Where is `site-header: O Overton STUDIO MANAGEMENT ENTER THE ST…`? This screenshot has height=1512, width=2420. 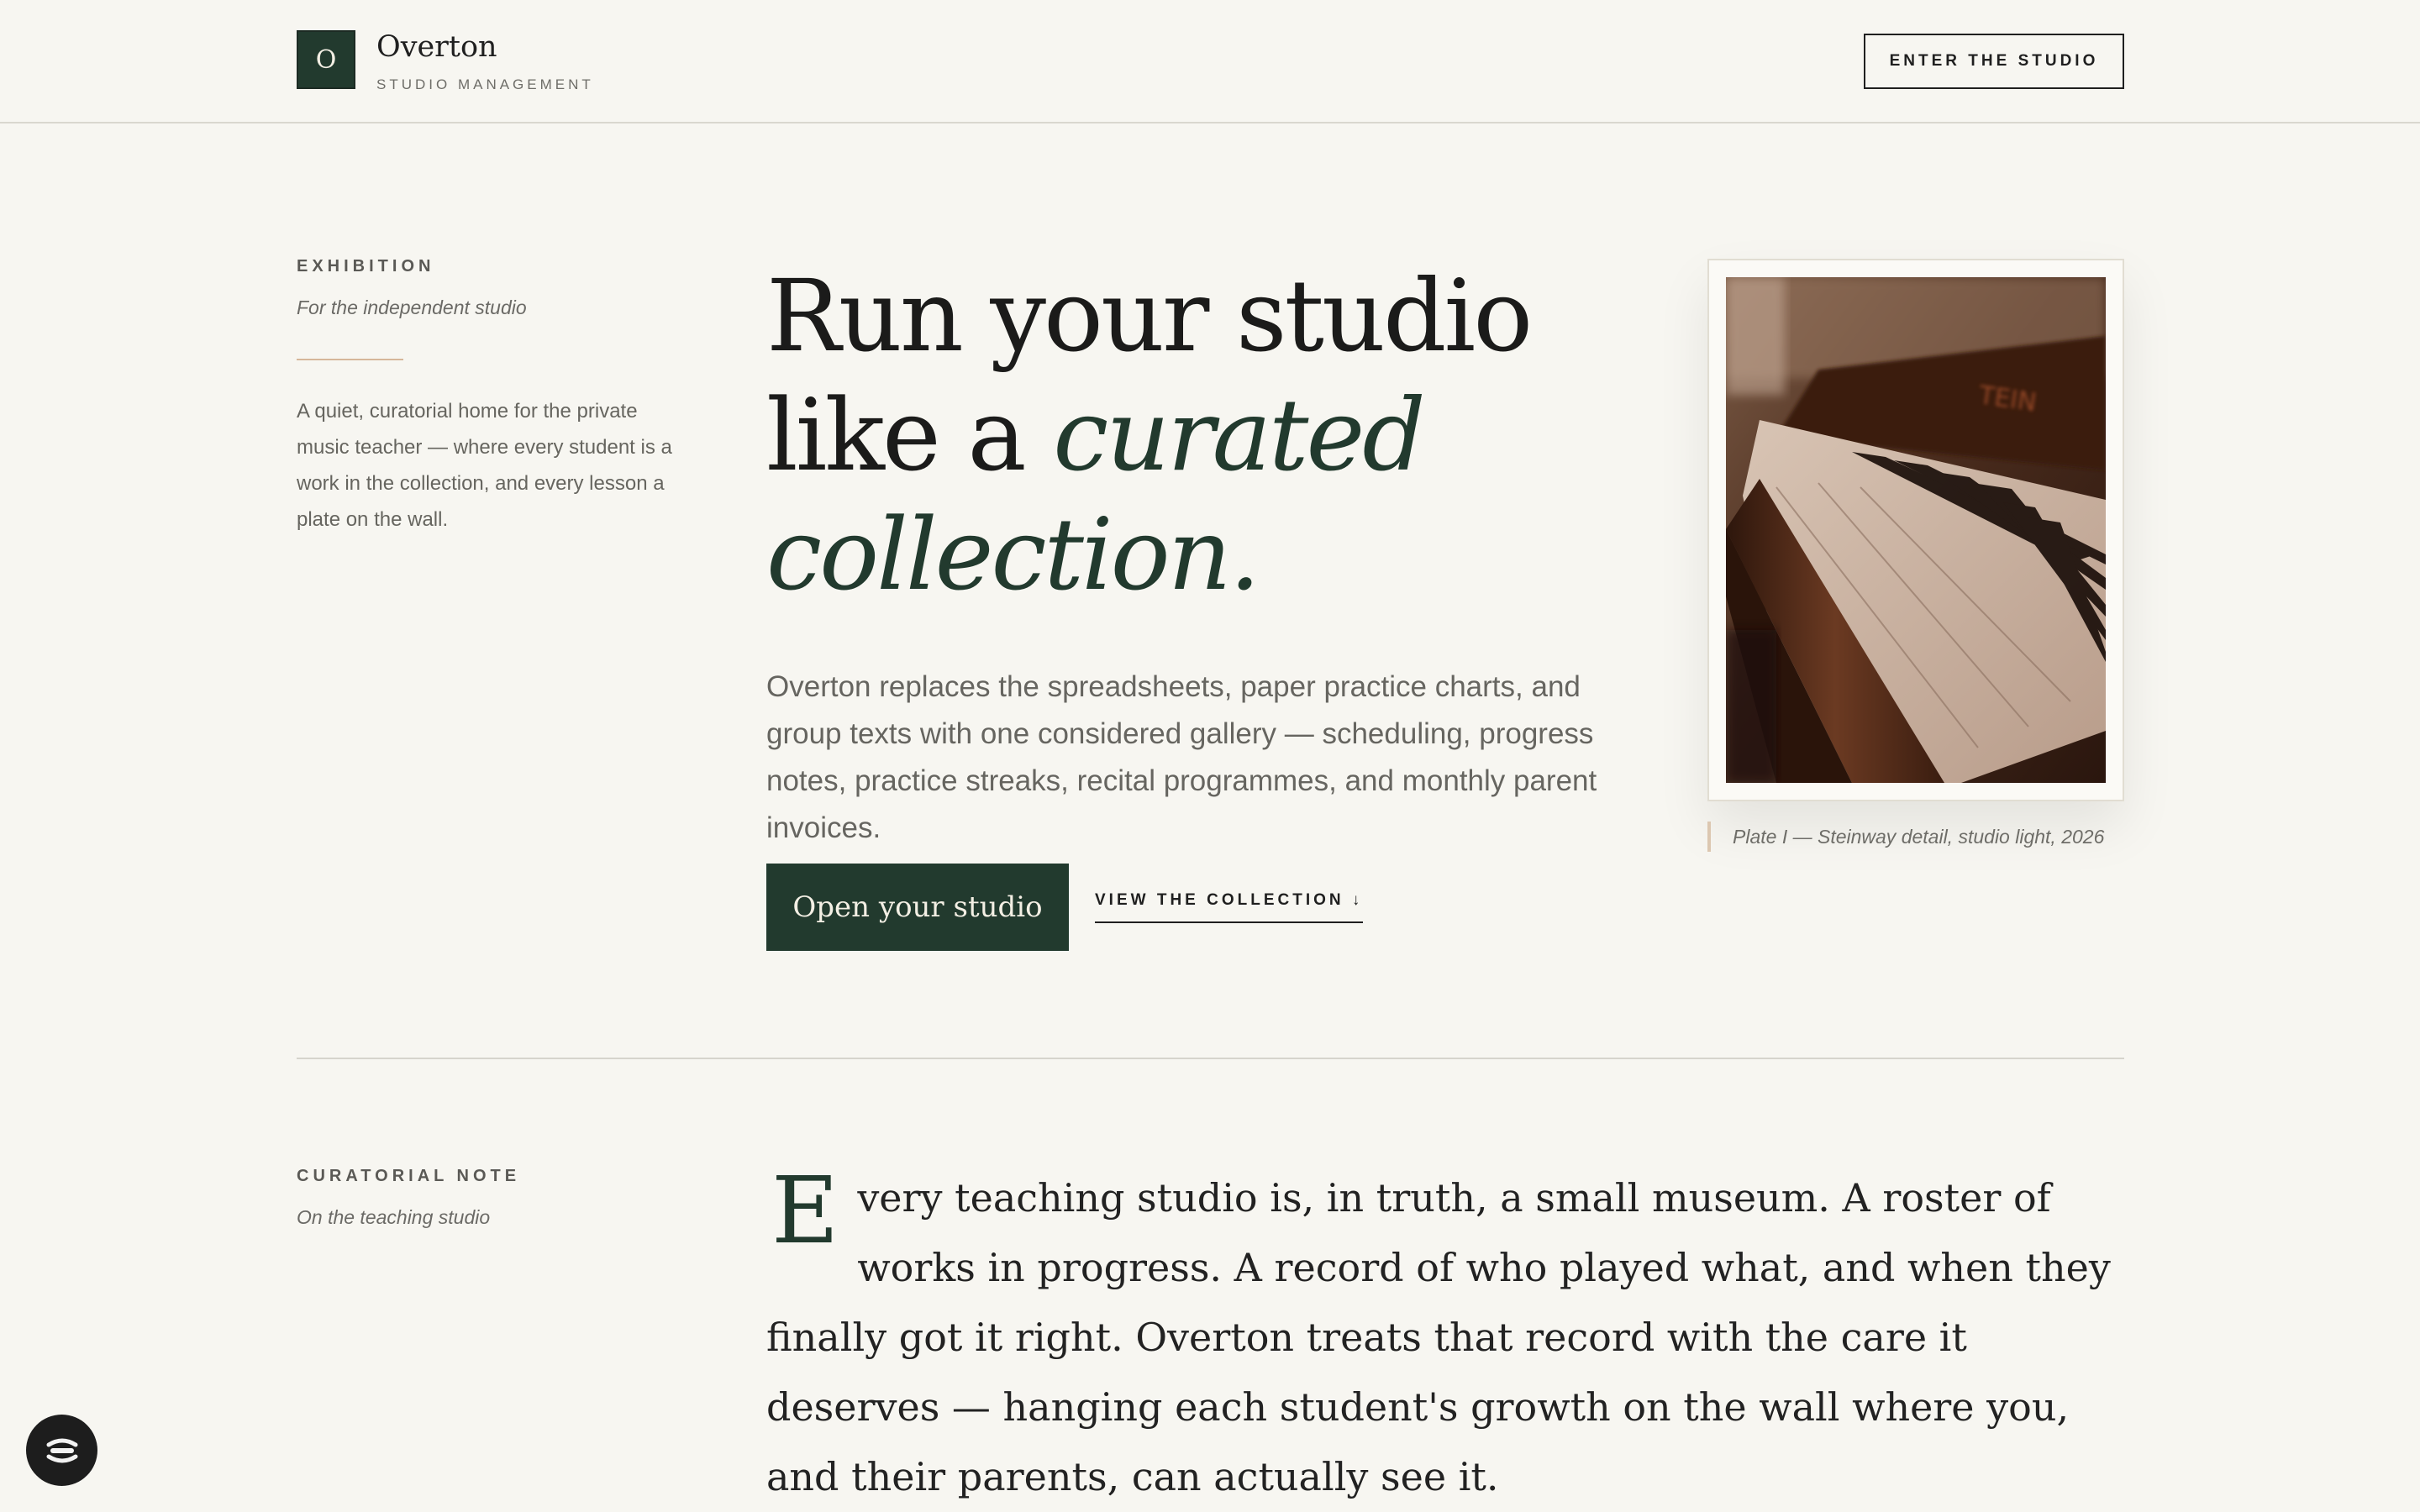 site-header: O Overton STUDIO MANAGEMENT ENTER THE ST… is located at coordinates (1210, 61).